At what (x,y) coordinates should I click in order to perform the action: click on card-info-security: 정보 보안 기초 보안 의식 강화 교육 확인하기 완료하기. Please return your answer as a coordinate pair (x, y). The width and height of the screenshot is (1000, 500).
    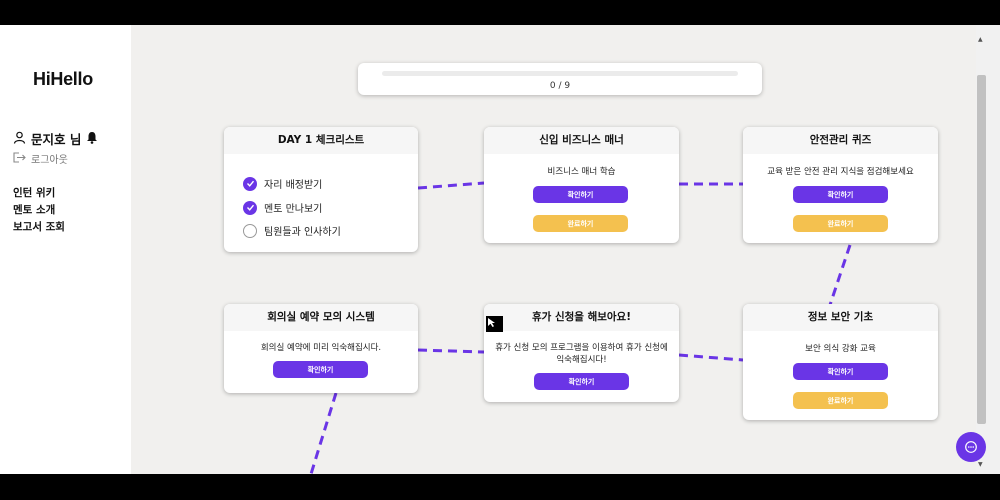
    Looking at the image, I should click on (840, 362).